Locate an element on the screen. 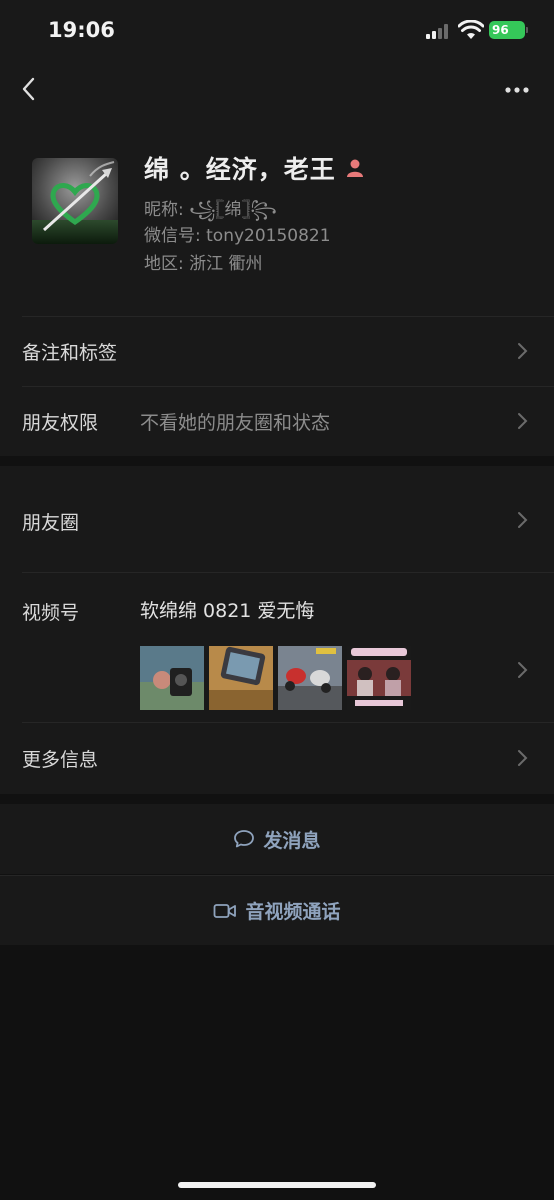  more-info-label: 更多信息 is located at coordinates (60, 760).